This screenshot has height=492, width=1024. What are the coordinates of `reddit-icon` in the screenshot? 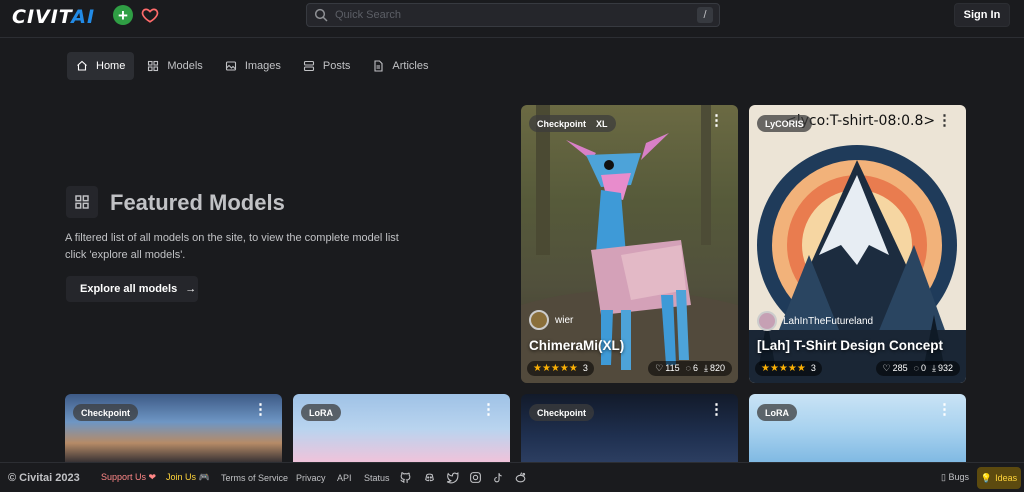 It's located at (520, 477).